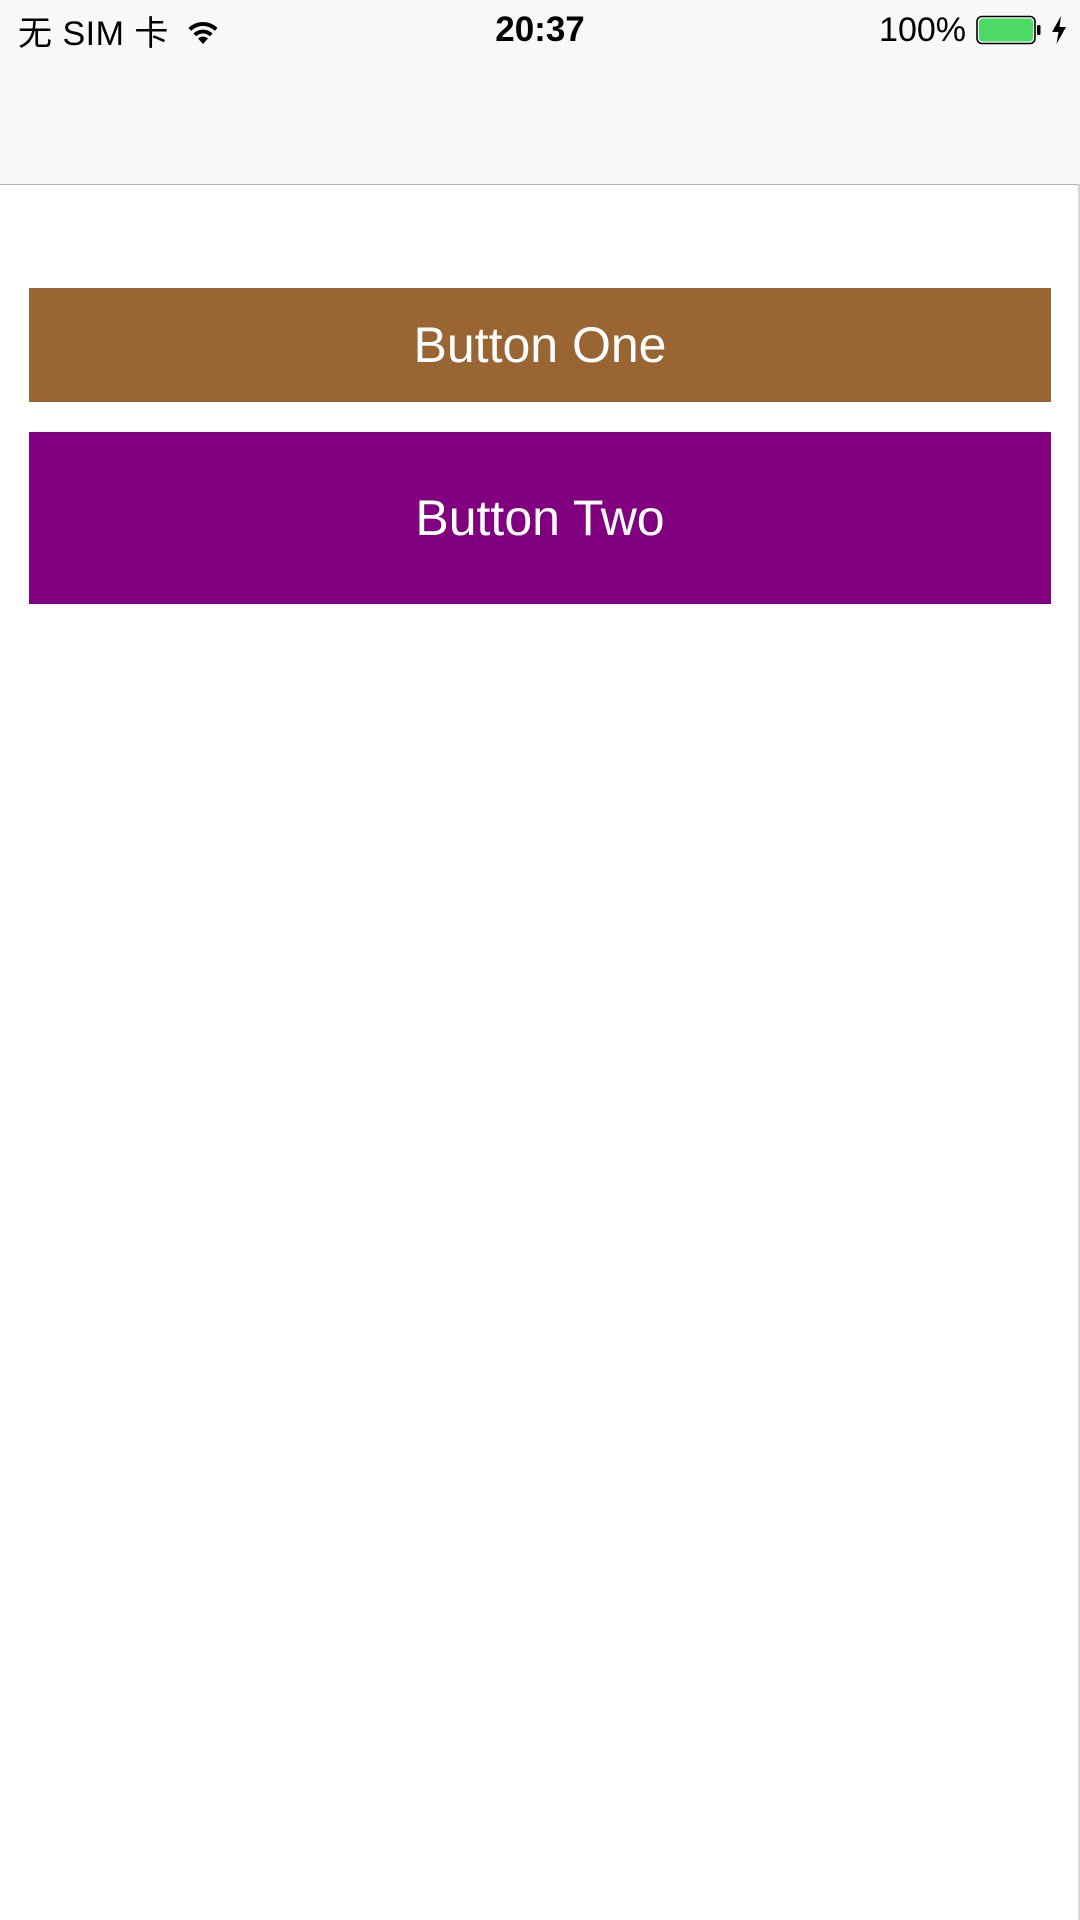 The image size is (1080, 1920). I want to click on button-one: Button One, so click(540, 345).